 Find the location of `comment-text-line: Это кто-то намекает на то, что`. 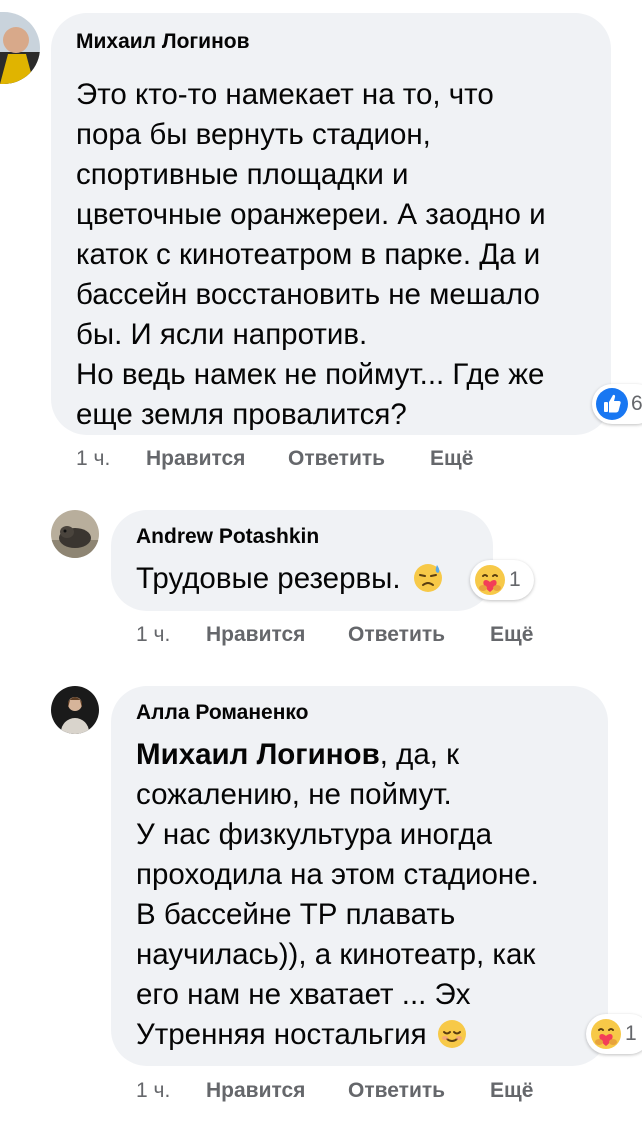

comment-text-line: Это кто-то намекает на то, что is located at coordinates (285, 94).